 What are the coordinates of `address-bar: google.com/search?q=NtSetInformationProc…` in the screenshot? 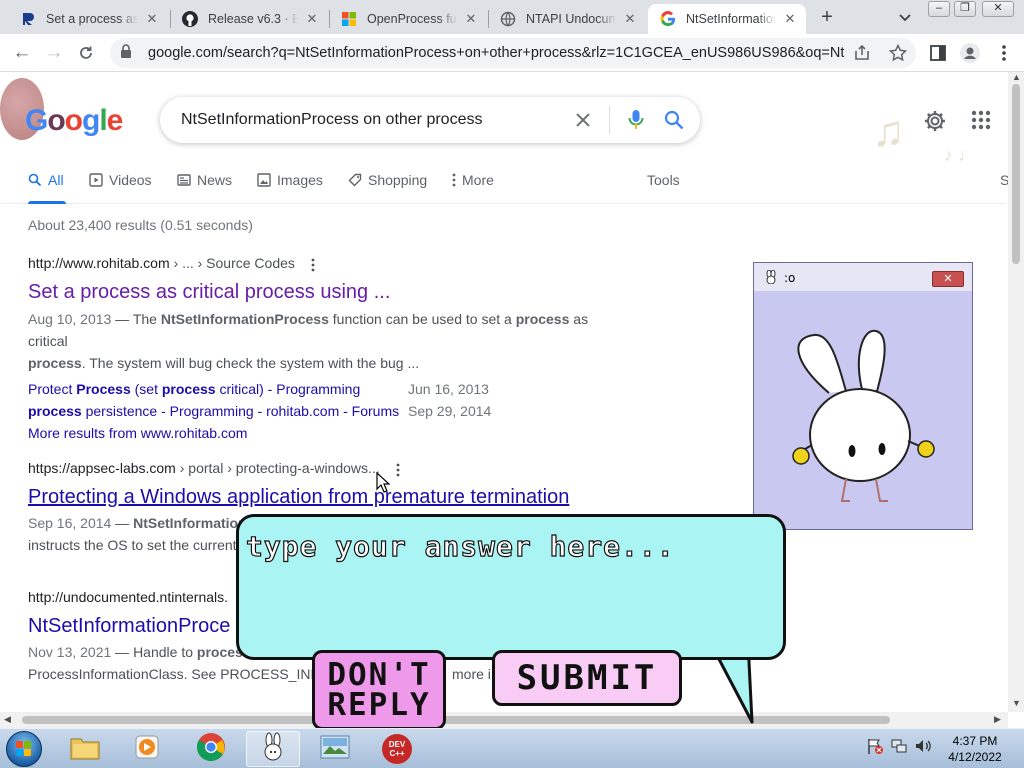 It's located at (513, 53).